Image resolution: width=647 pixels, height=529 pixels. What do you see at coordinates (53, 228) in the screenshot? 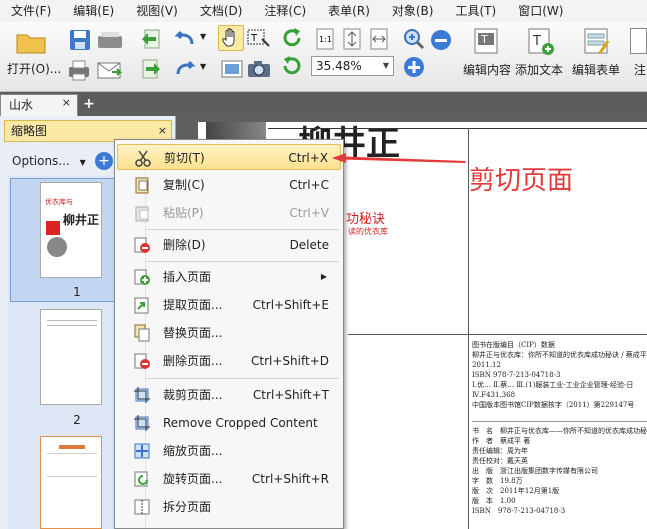
I see `thumb-logo` at bounding box center [53, 228].